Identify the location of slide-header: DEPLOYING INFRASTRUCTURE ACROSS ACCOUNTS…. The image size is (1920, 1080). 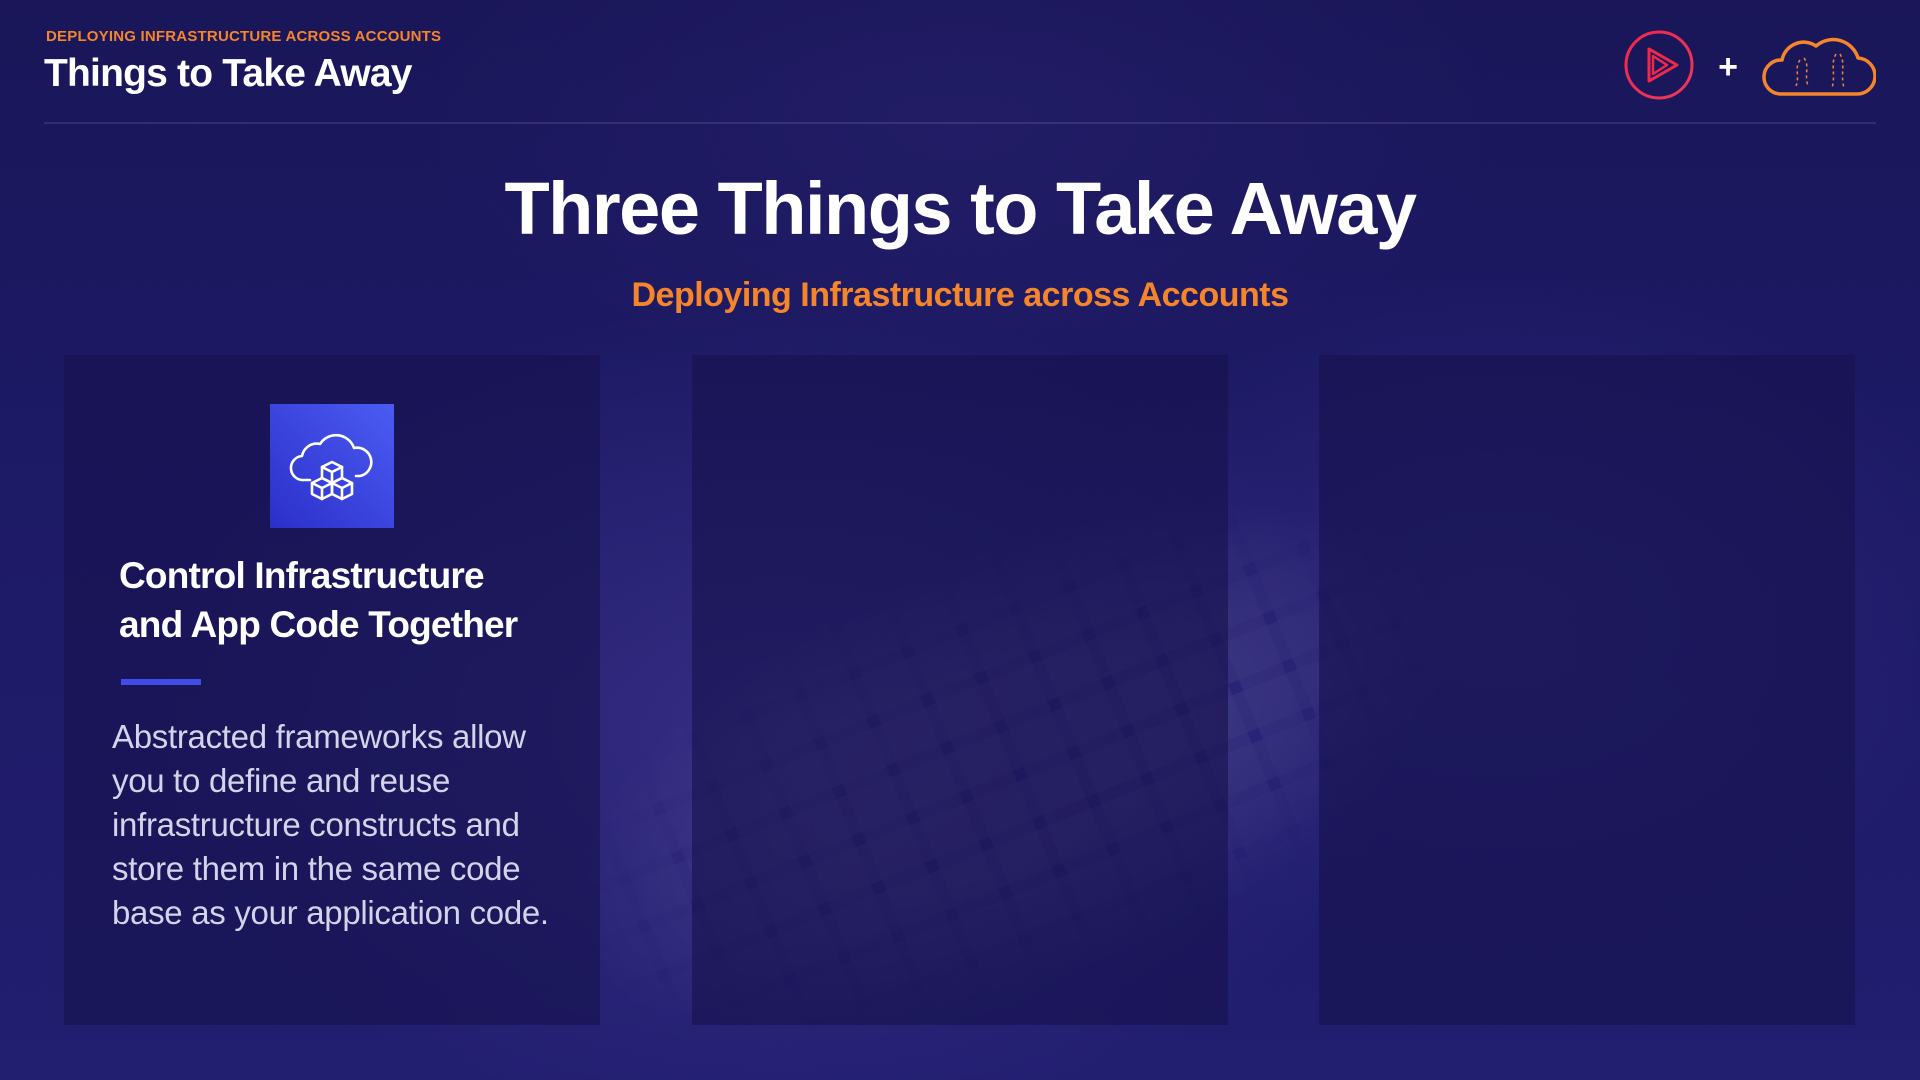
(960, 75).